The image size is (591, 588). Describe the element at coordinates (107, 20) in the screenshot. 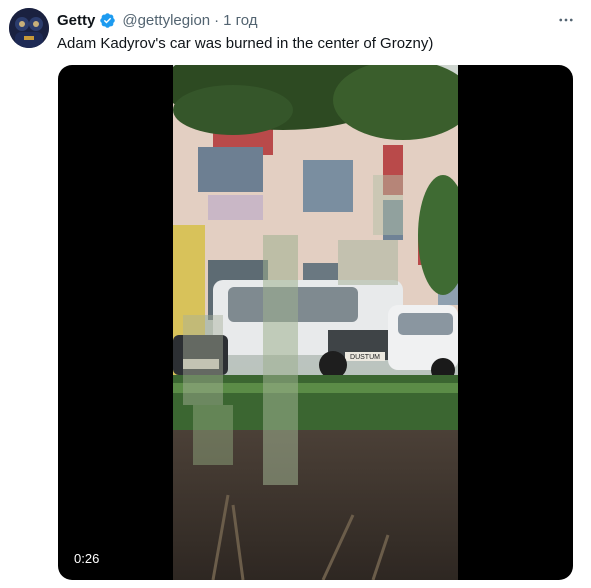

I see `verified-badge-icon` at that location.